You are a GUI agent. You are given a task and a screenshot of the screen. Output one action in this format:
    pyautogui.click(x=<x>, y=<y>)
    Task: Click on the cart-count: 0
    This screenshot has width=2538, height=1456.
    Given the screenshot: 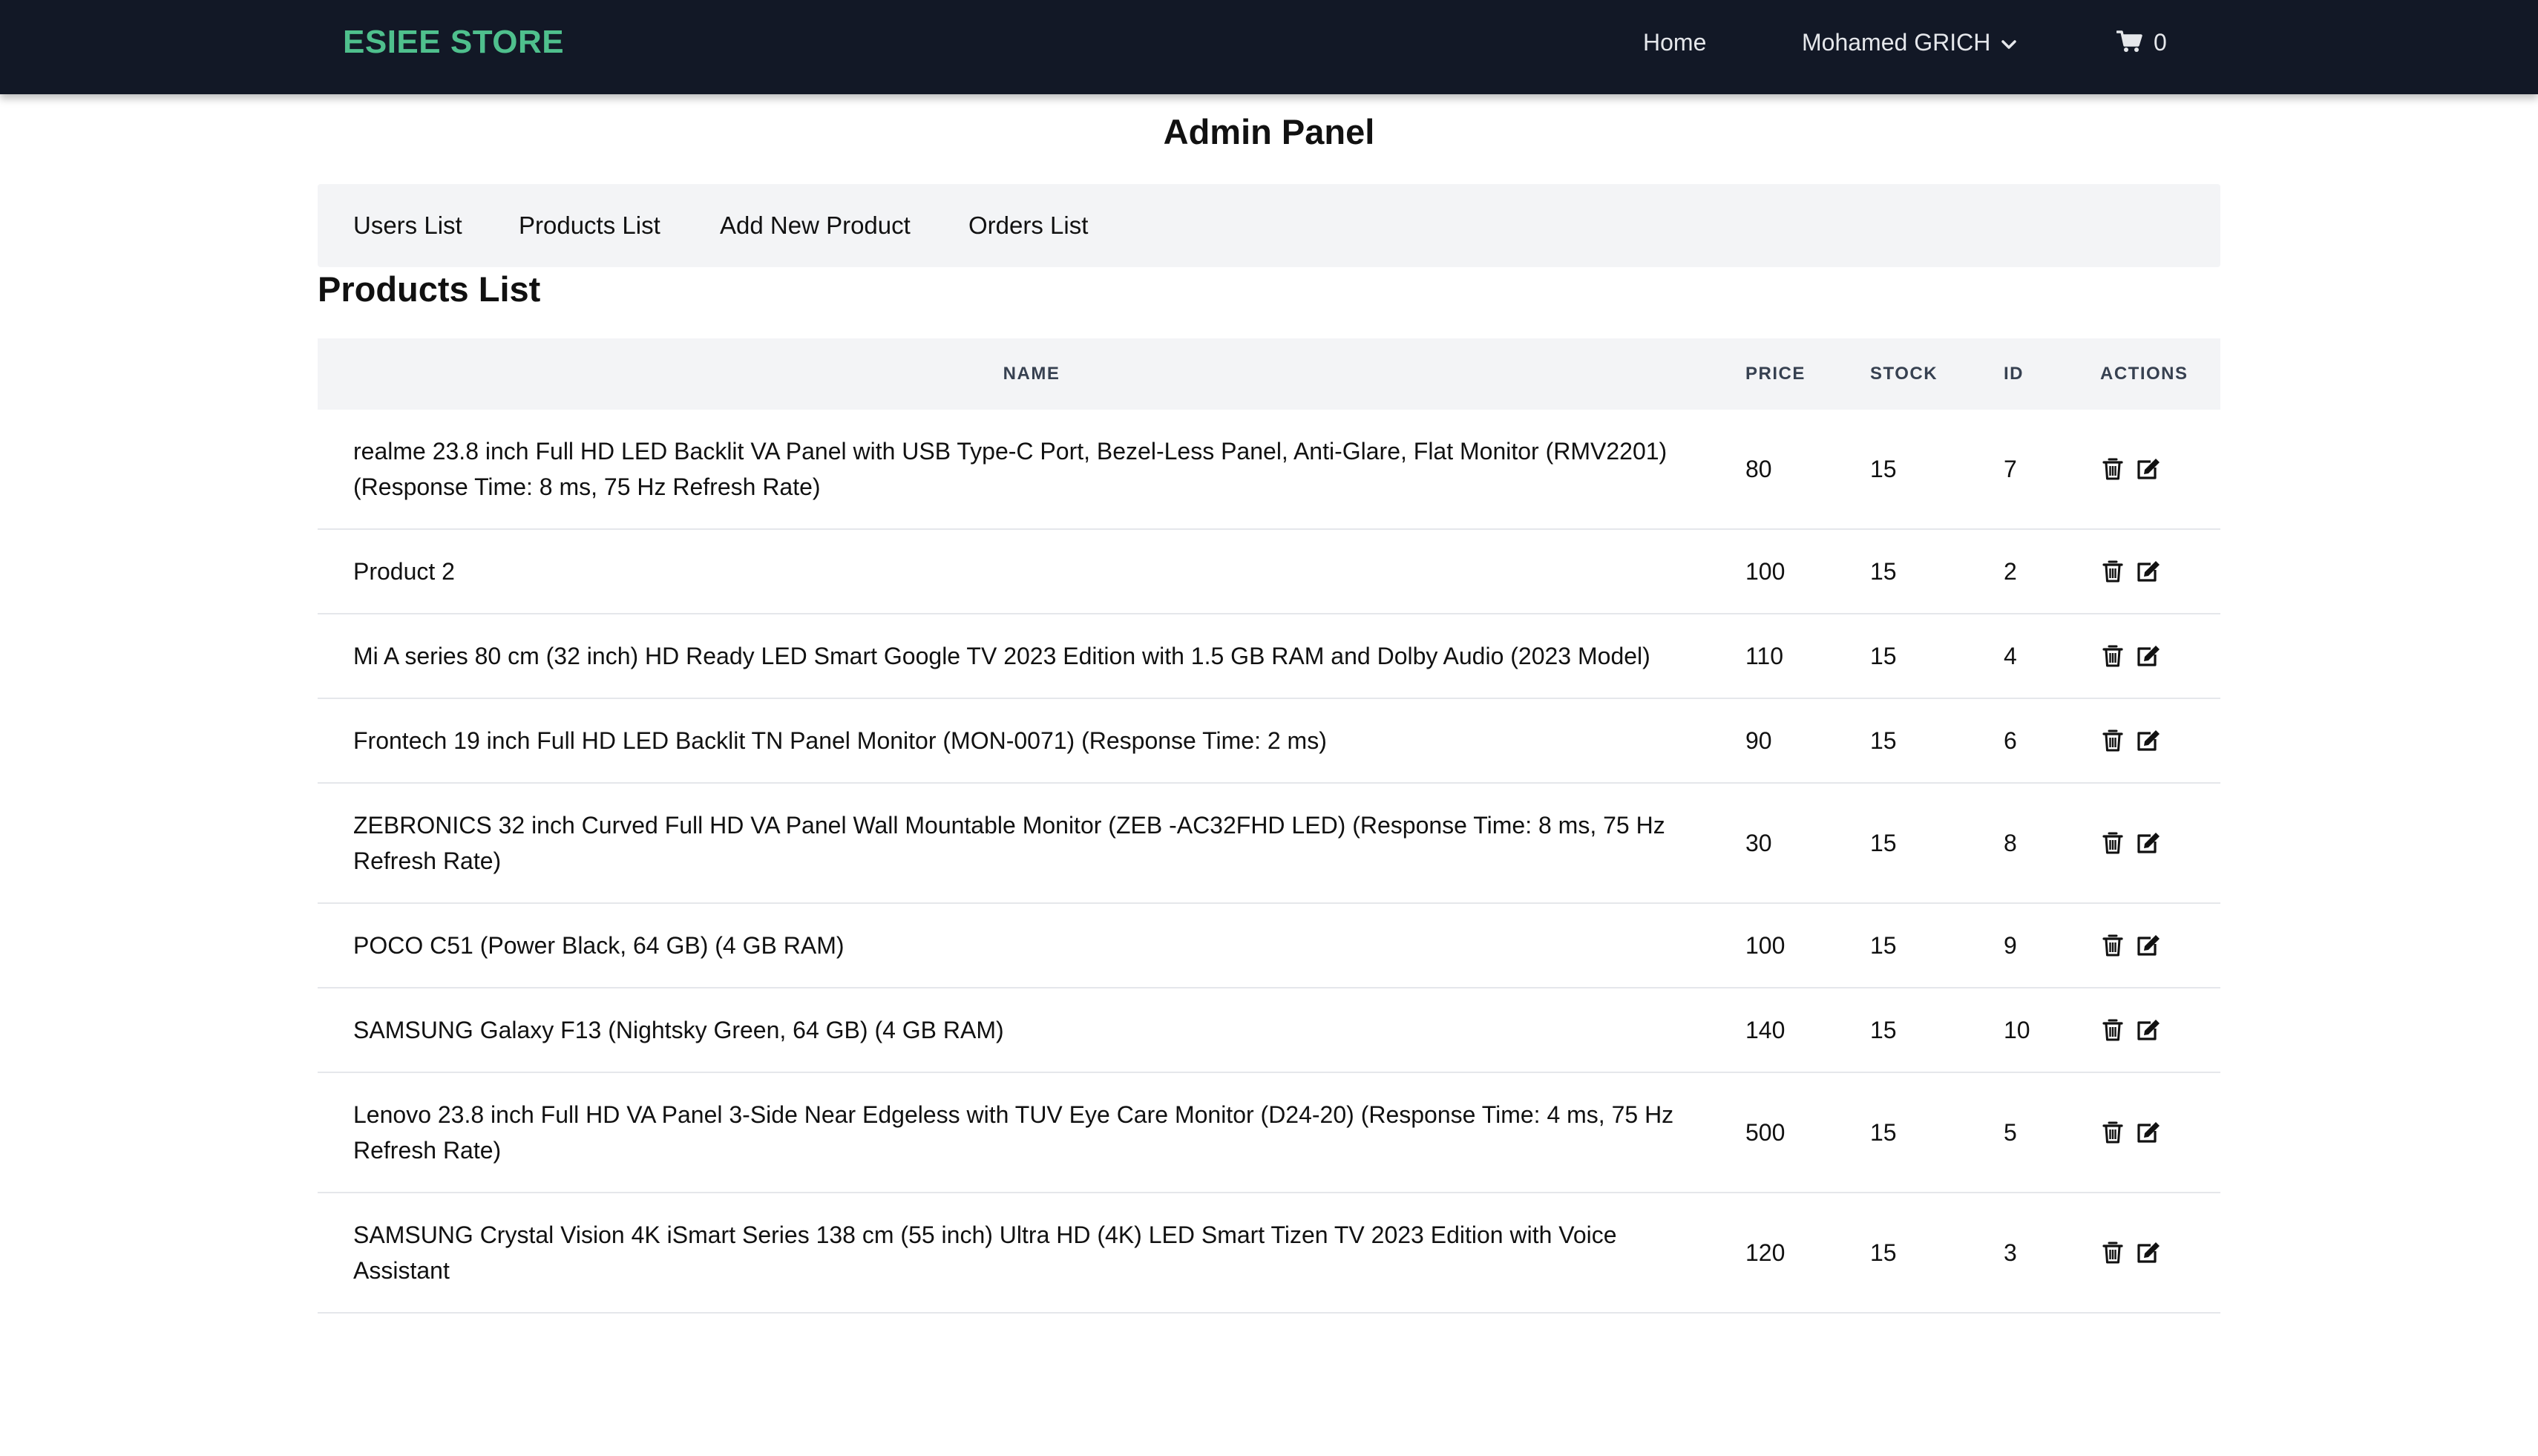 What is the action you would take?
    pyautogui.click(x=2160, y=43)
    